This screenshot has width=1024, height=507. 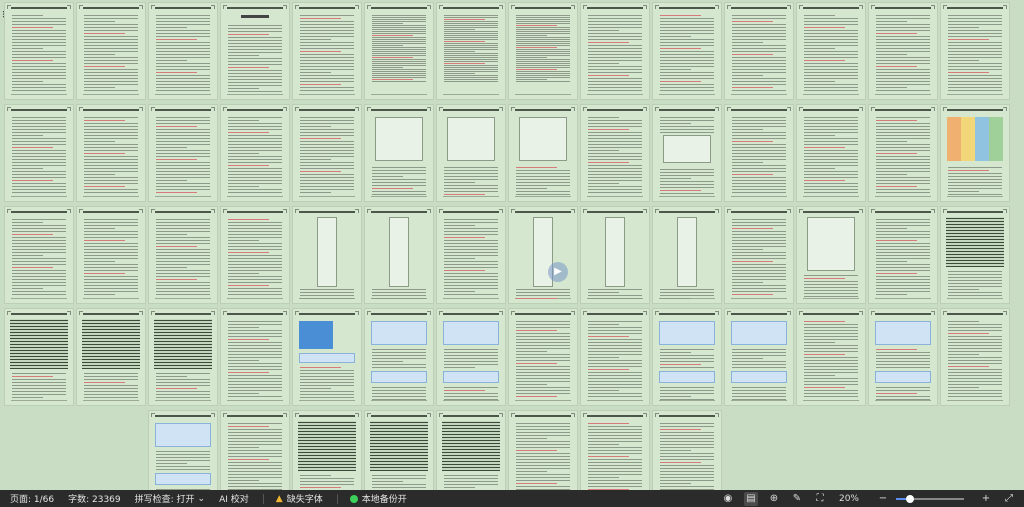 I want to click on fullscreen-icon: ⤢, so click(x=1009, y=499).